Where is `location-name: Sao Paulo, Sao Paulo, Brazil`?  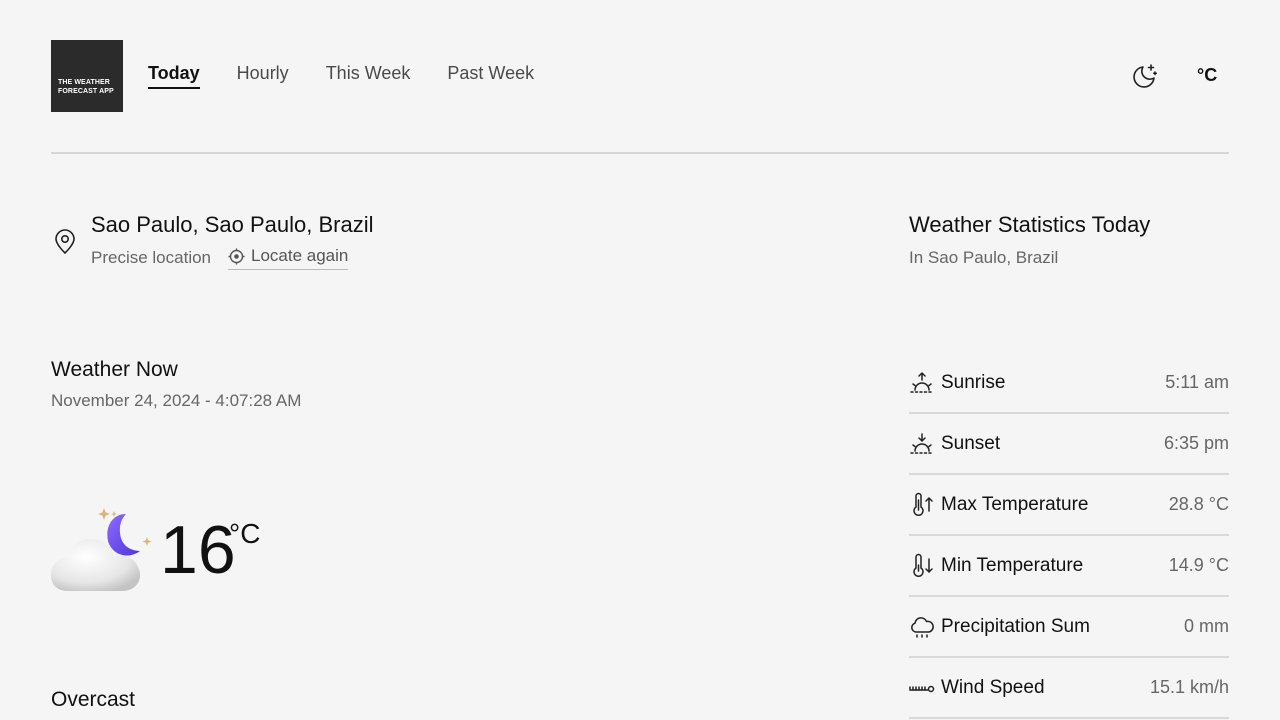 location-name: Sao Paulo, Sao Paulo, Brazil is located at coordinates (232, 224).